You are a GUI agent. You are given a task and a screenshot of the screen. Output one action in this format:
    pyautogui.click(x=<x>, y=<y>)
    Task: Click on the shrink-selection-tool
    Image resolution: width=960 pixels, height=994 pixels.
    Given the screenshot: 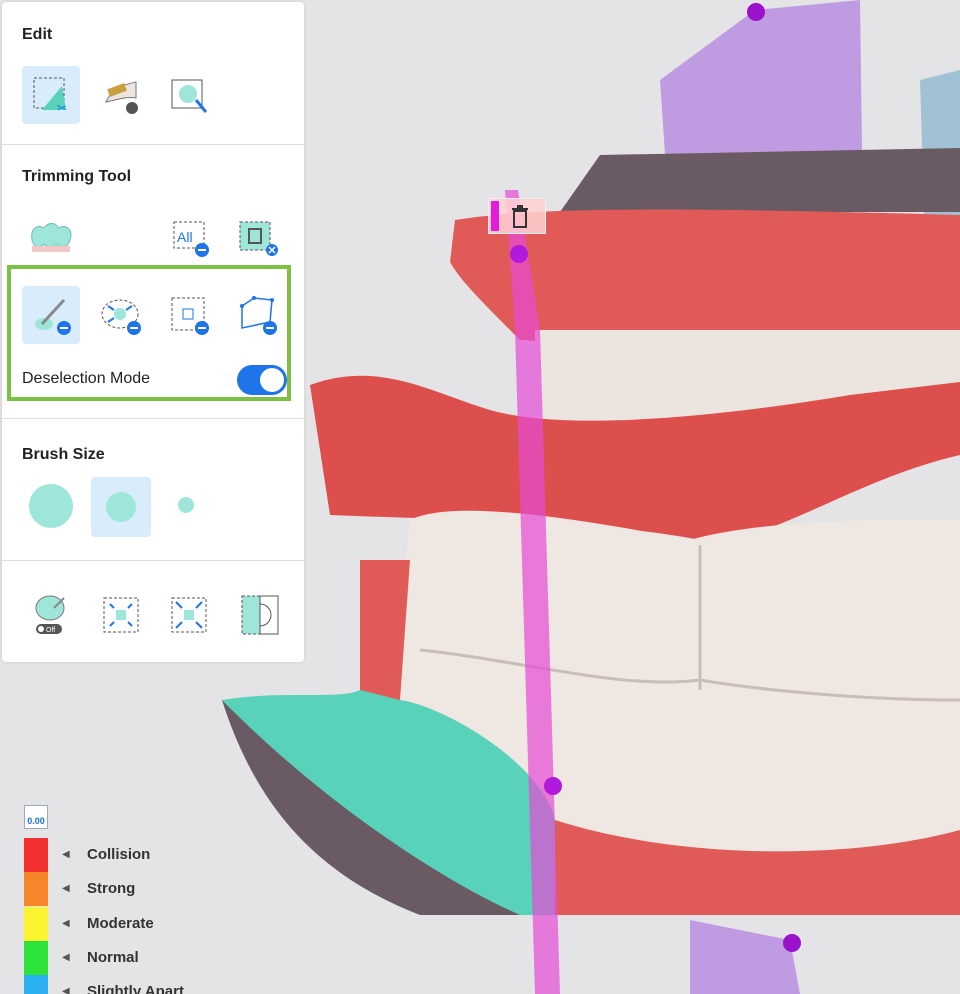 What is the action you would take?
    pyautogui.click(x=189, y=615)
    